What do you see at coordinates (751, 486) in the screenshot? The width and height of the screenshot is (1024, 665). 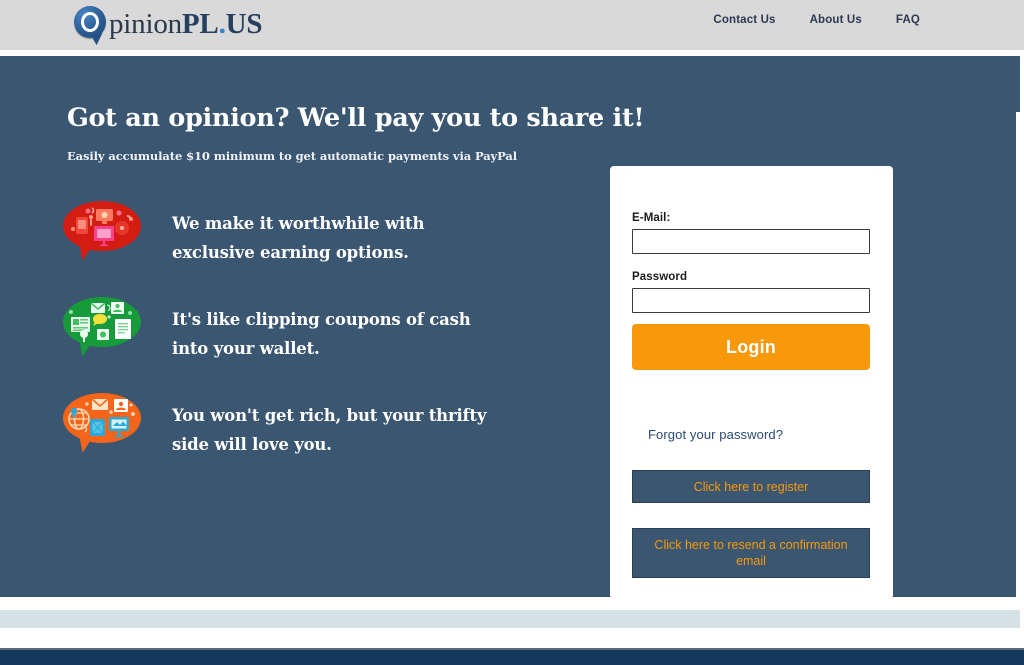 I see `register-button: Click here to register` at bounding box center [751, 486].